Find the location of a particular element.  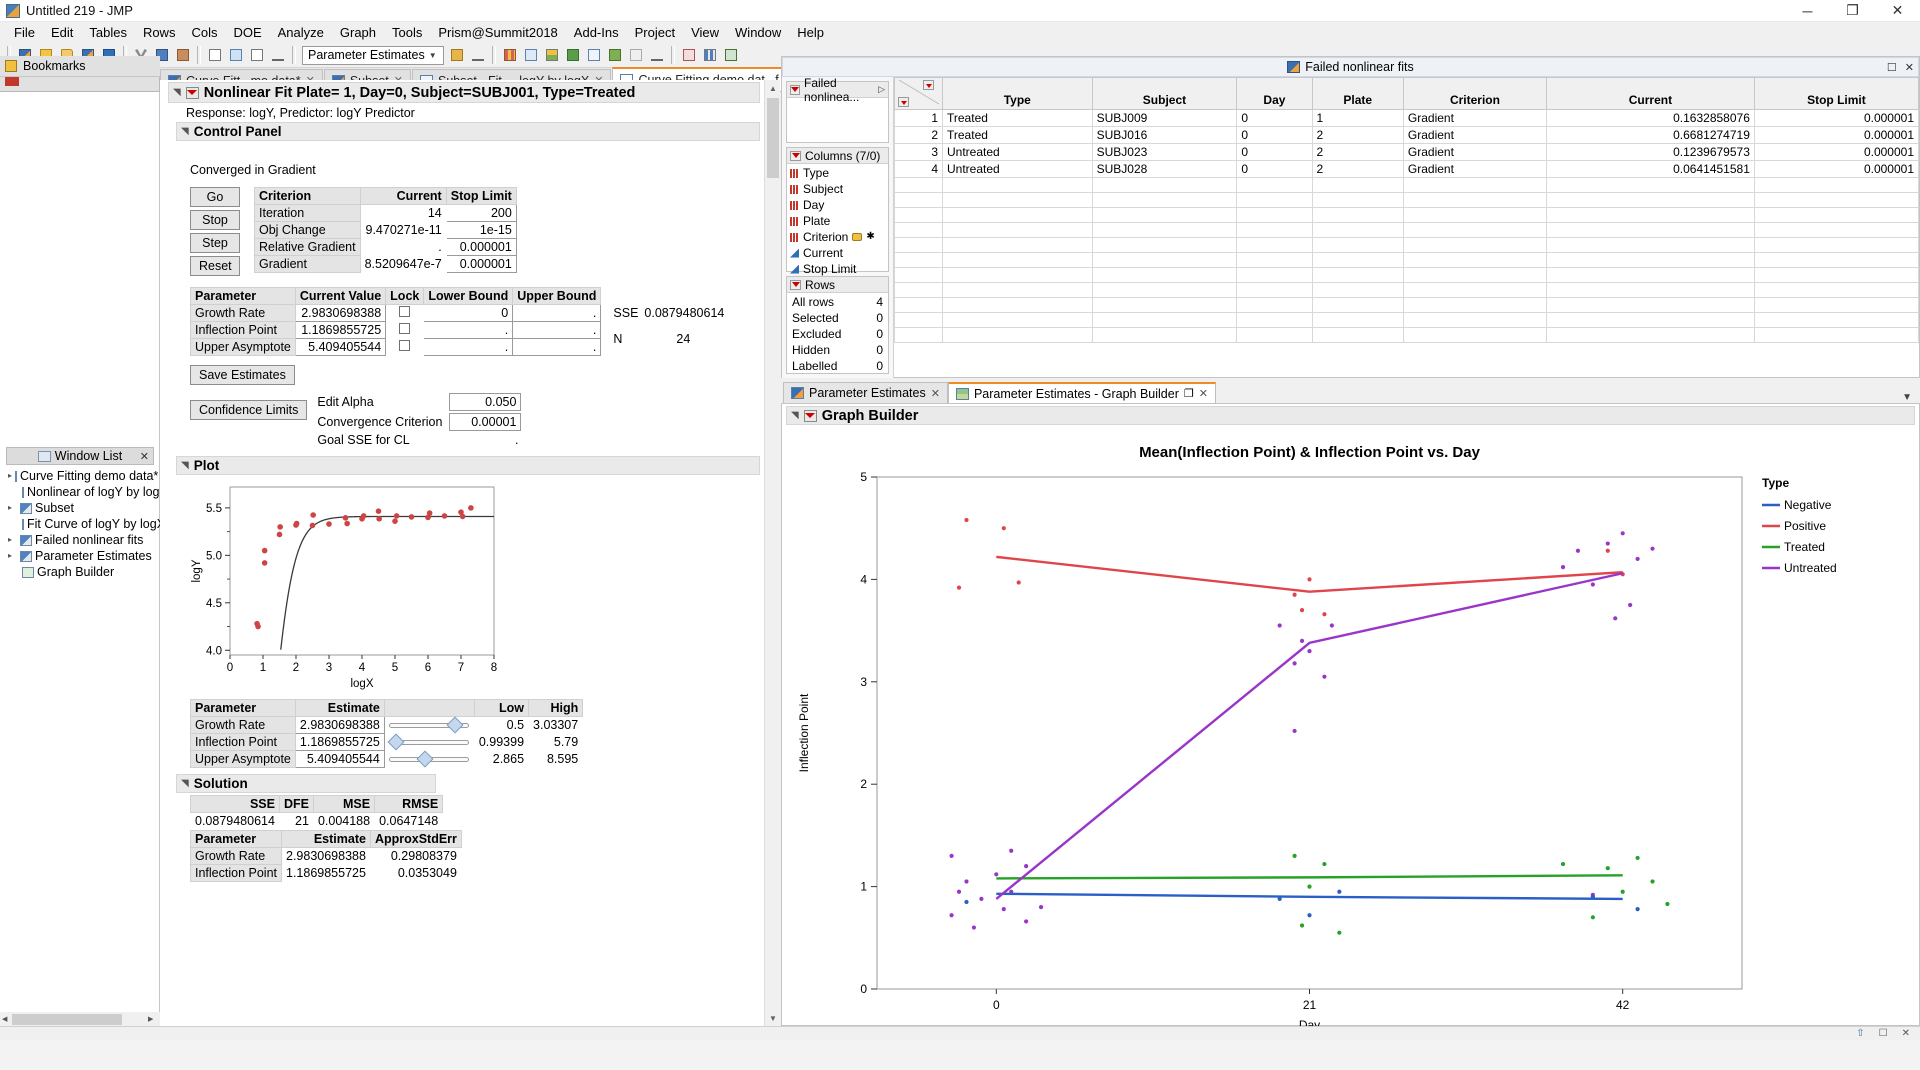

window-list-item-5: ▸ Parameter Estimates is located at coordinates (81, 556).